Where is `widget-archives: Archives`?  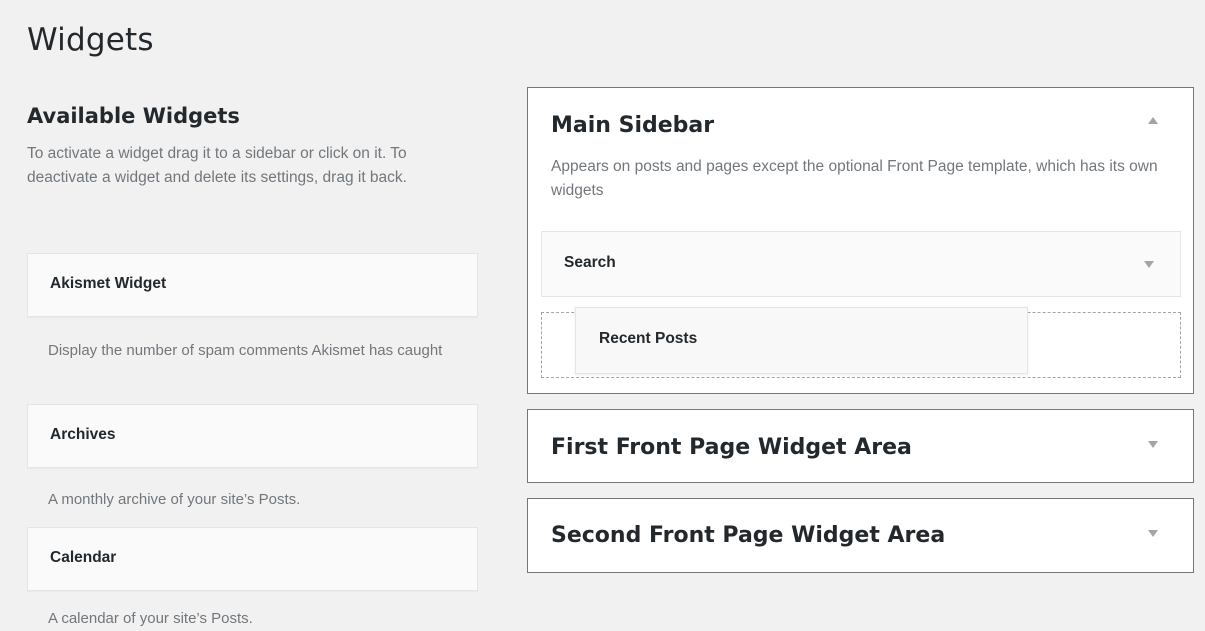 widget-archives: Archives is located at coordinates (252, 436).